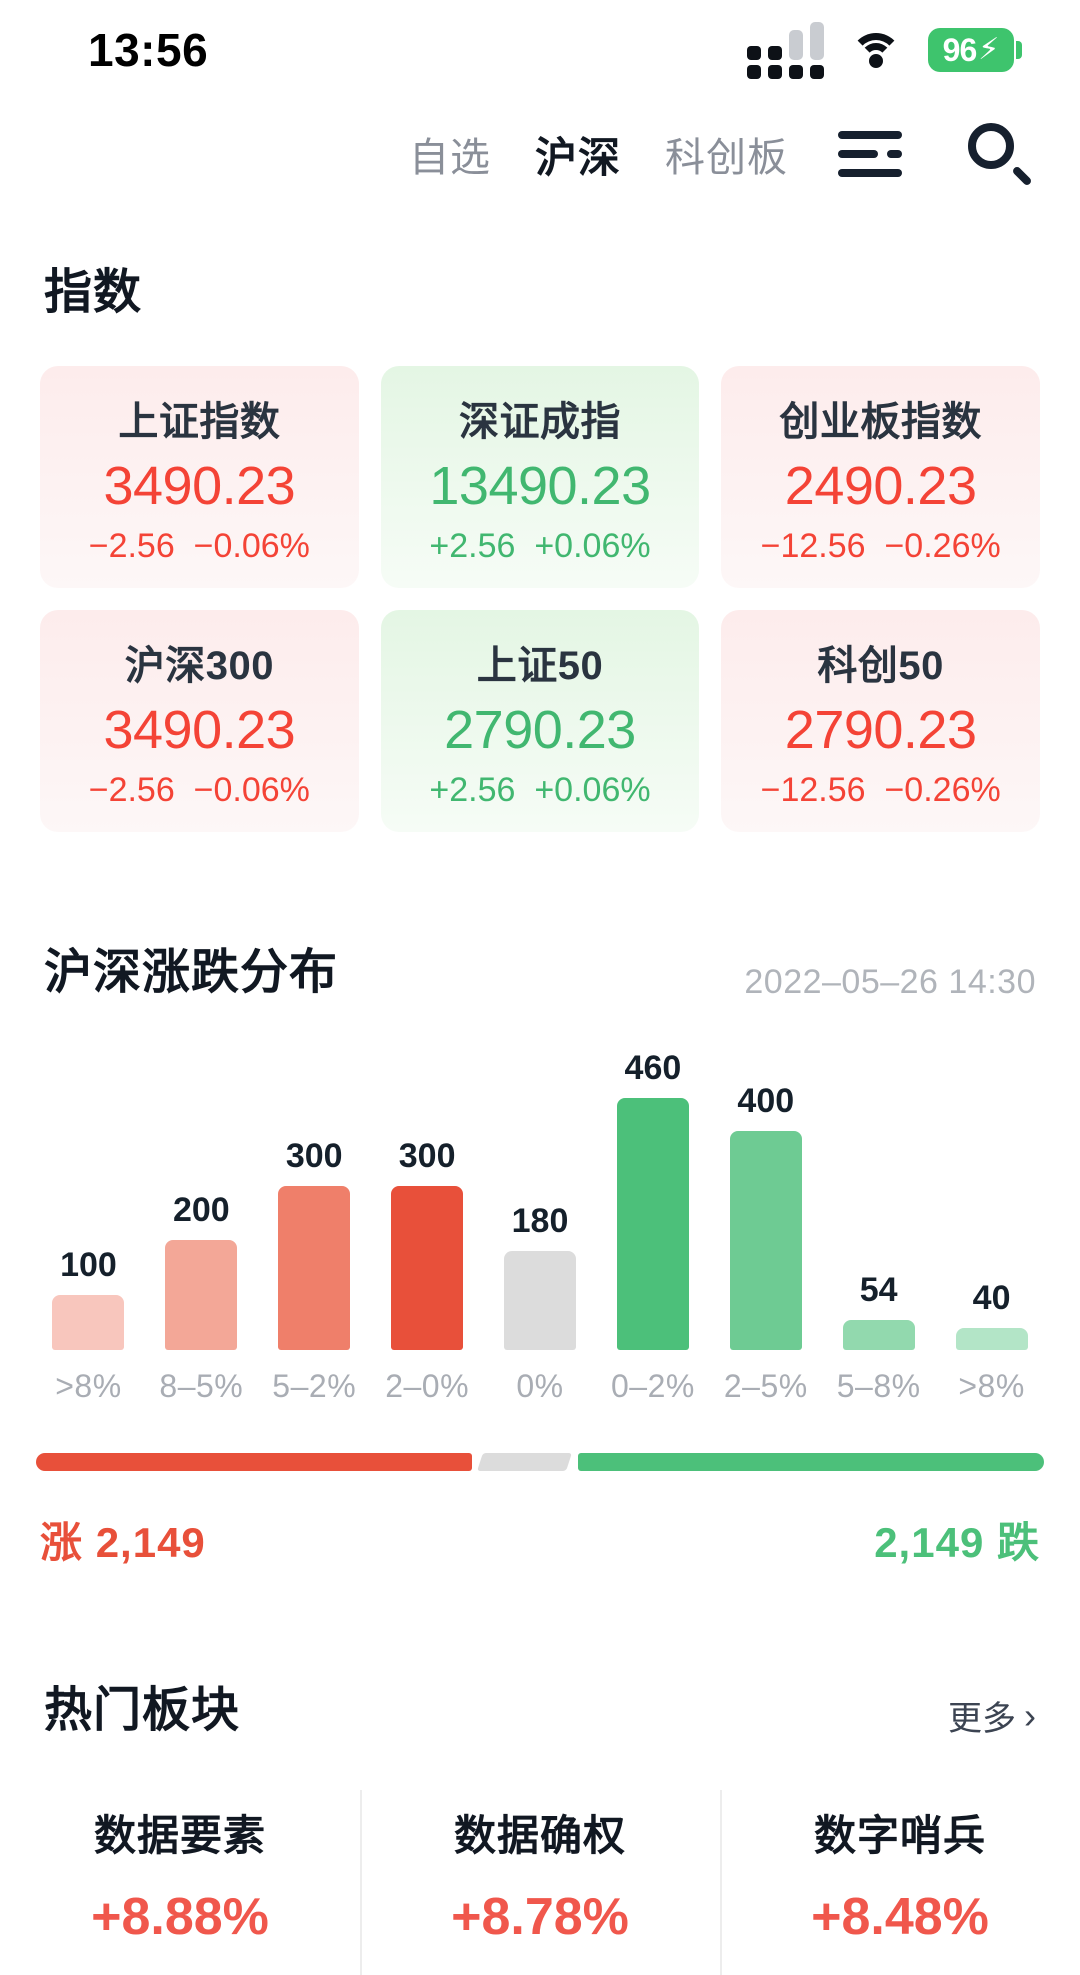 This screenshot has width=1080, height=1975. Describe the element at coordinates (540, 1879) in the screenshot. I see `sector-tile: 数据确权 +8.78%` at that location.